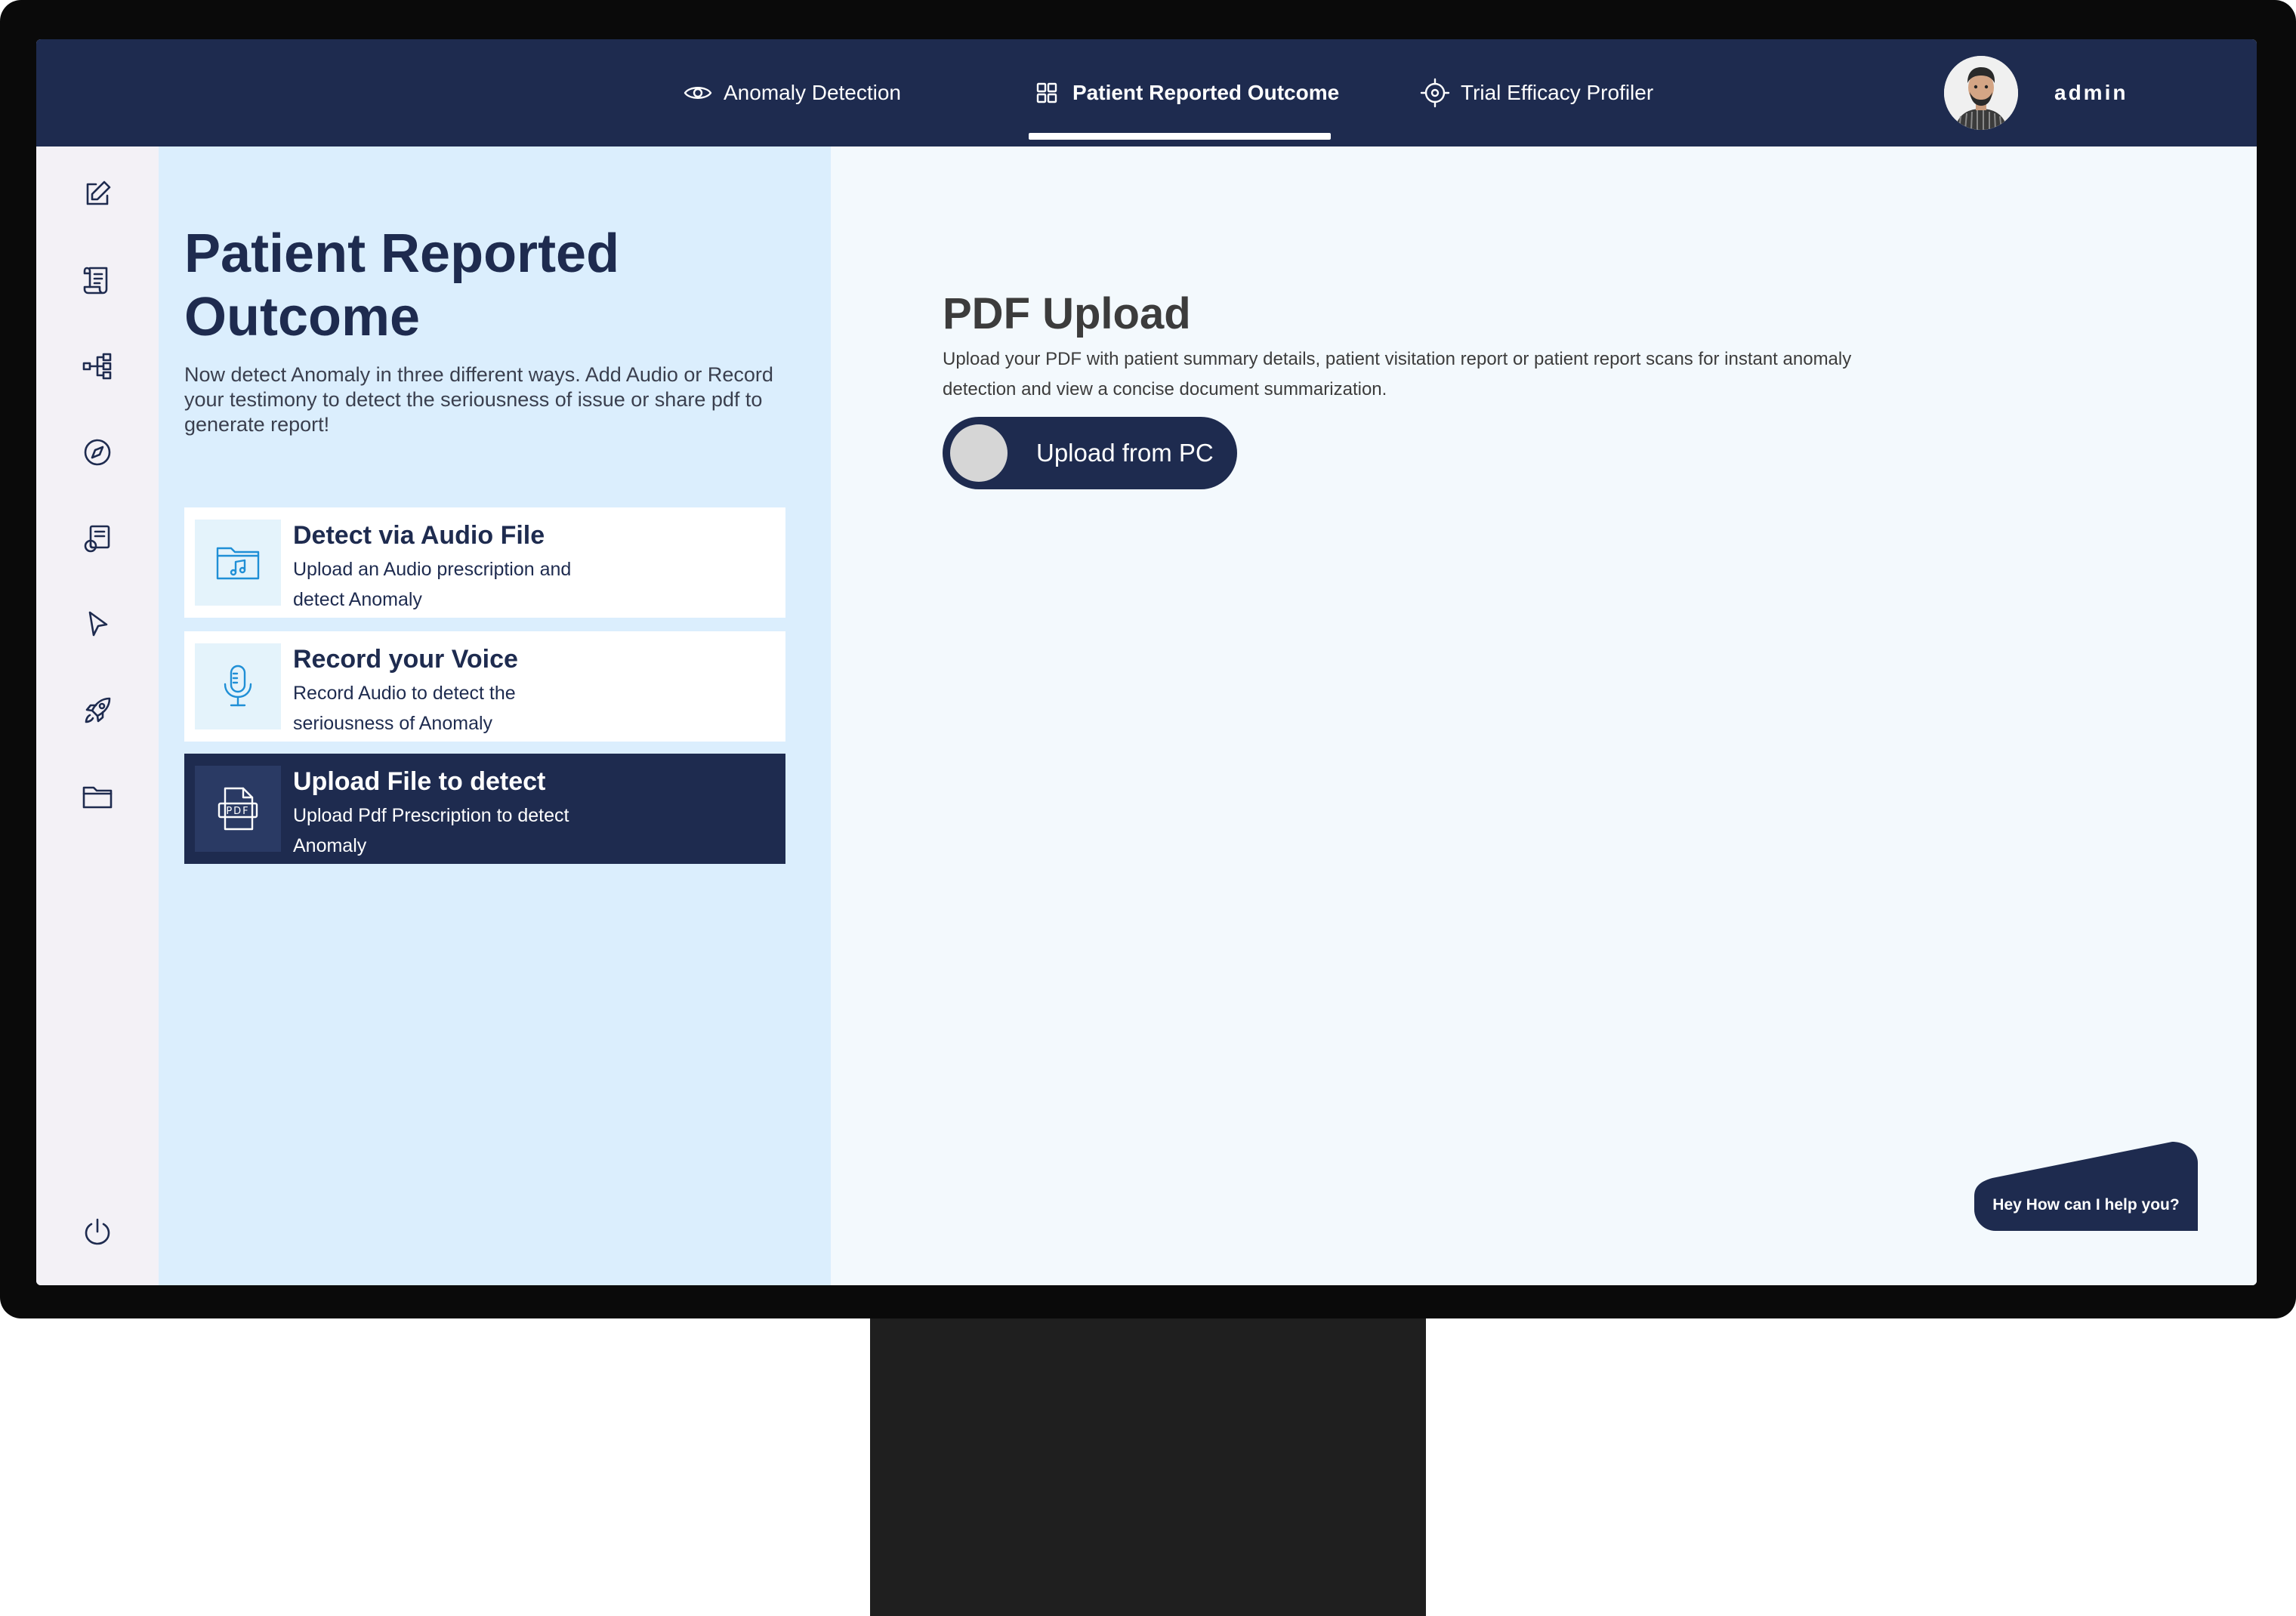  I want to click on sidebar-item-cursor, so click(98, 624).